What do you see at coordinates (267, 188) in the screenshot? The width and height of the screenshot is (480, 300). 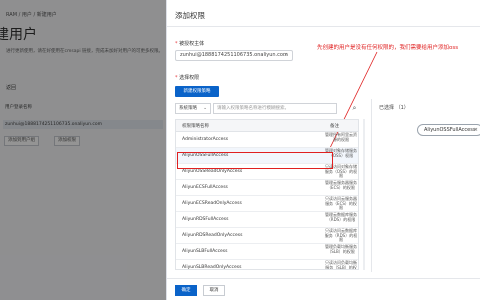 I see `table-row: AliyunECSFullAccess 管理云服务器服务（ECS）的权限` at bounding box center [267, 188].